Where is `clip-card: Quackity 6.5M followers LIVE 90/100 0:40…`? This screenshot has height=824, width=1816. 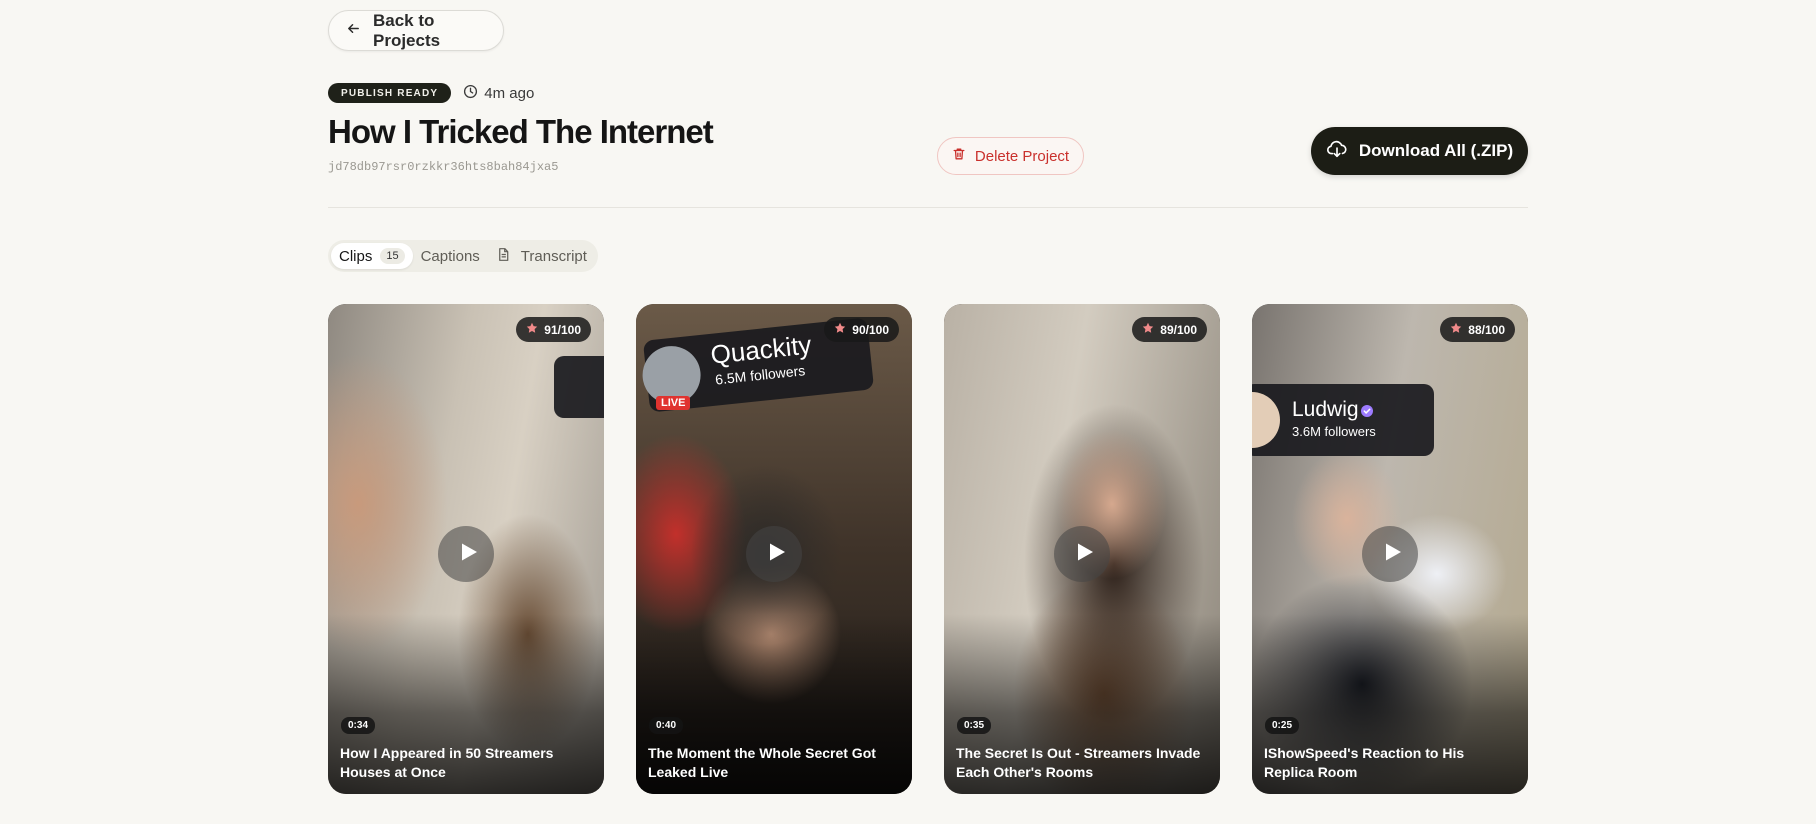
clip-card: Quackity 6.5M followers LIVE 90/100 0:40… is located at coordinates (774, 549).